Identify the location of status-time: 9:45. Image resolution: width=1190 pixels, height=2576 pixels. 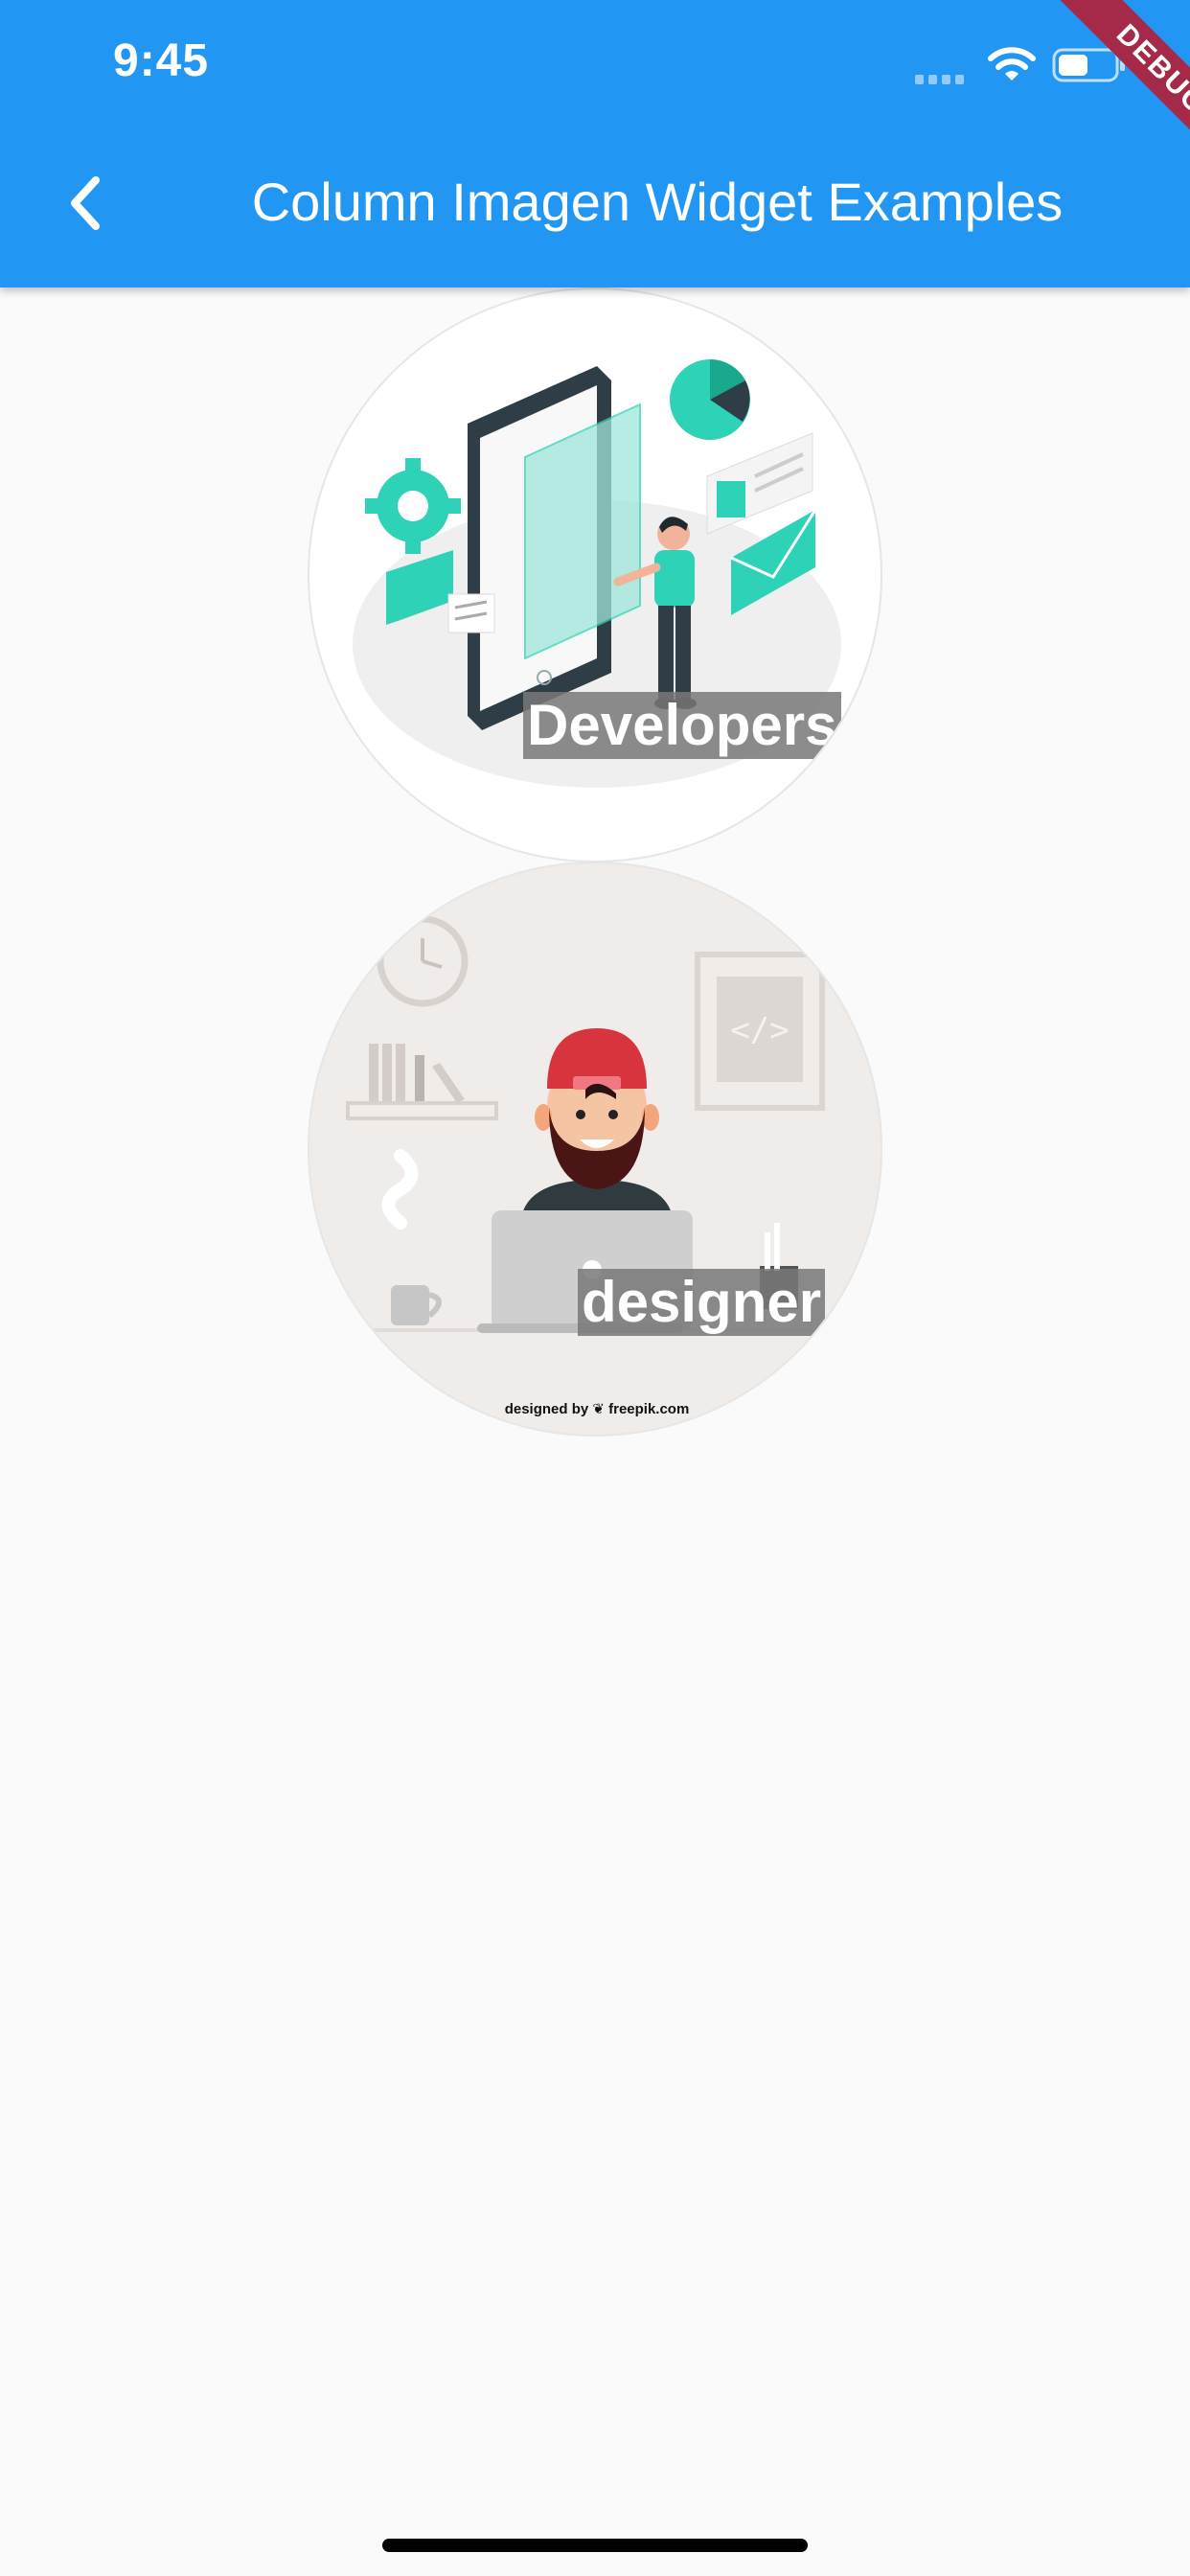
(162, 60).